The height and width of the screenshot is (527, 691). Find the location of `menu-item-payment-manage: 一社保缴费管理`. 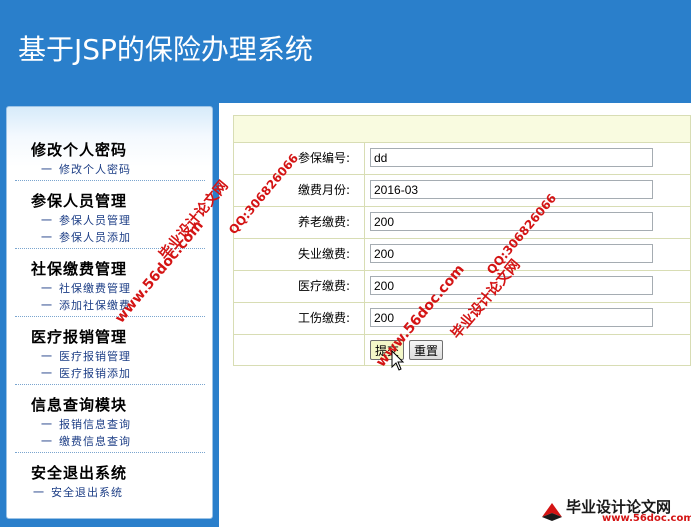

menu-item-payment-manage: 一社保缴费管理 is located at coordinates (110, 288).